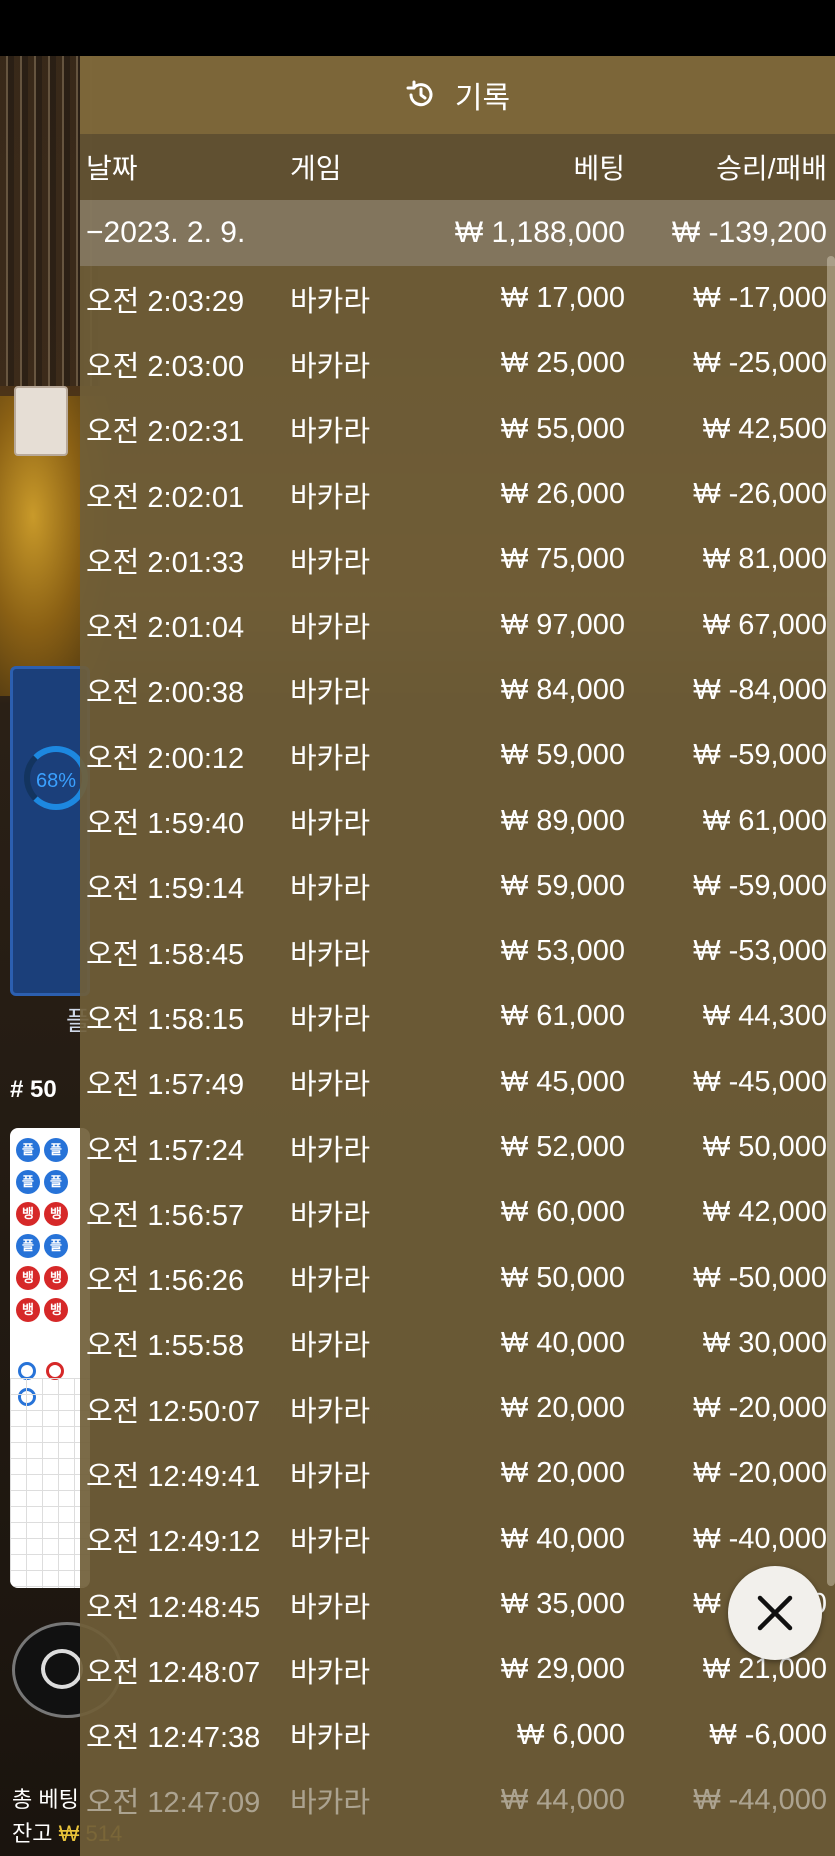  I want to click on history-row: 오전 2:01:33 바카라 ₩ 75,000 ₩ 81,000, so click(457, 559).